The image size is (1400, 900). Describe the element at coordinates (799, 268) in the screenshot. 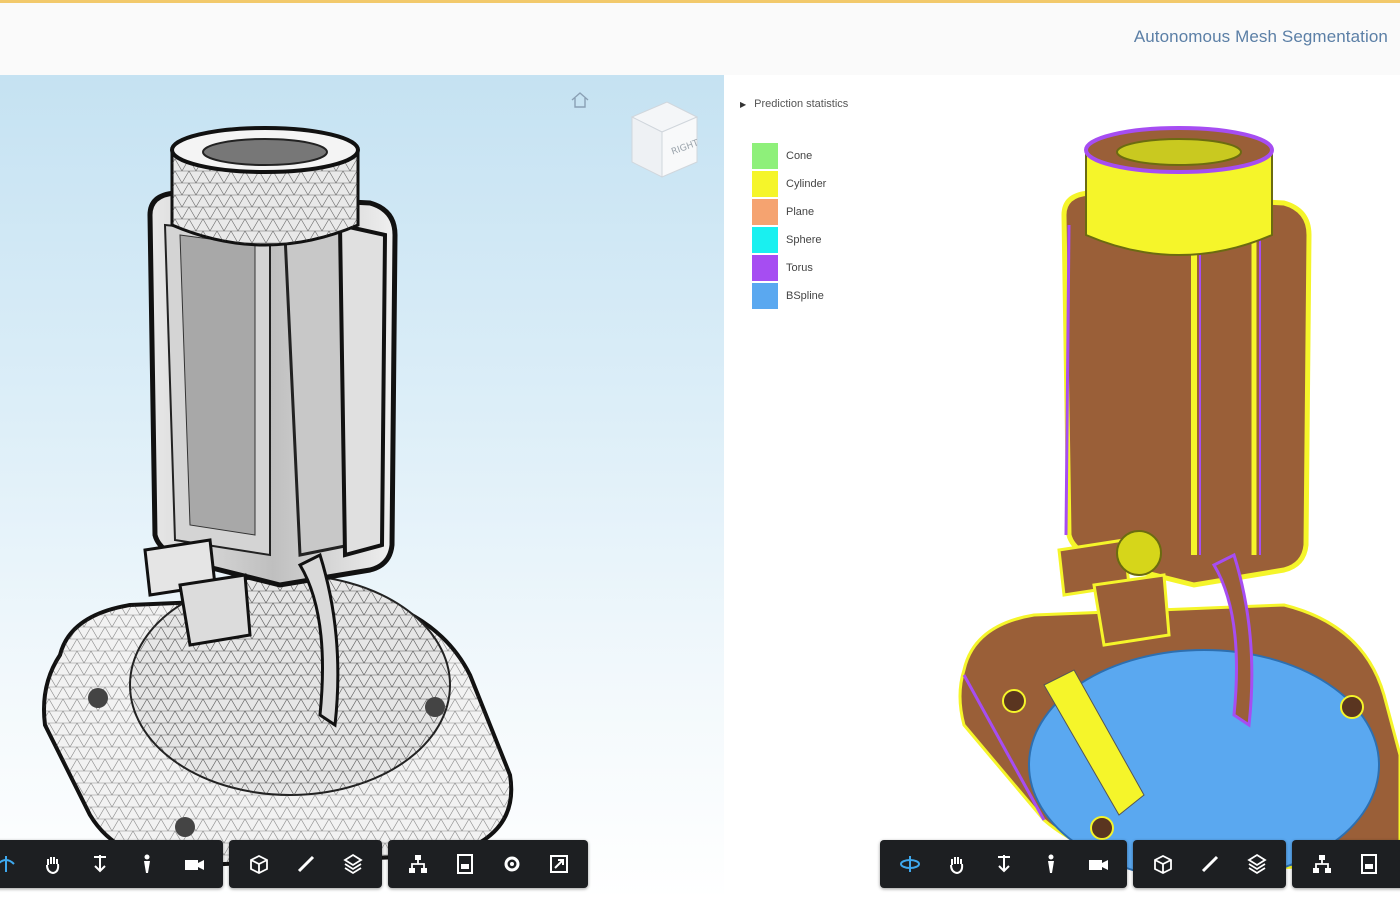

I see `legend-label: Torus` at that location.